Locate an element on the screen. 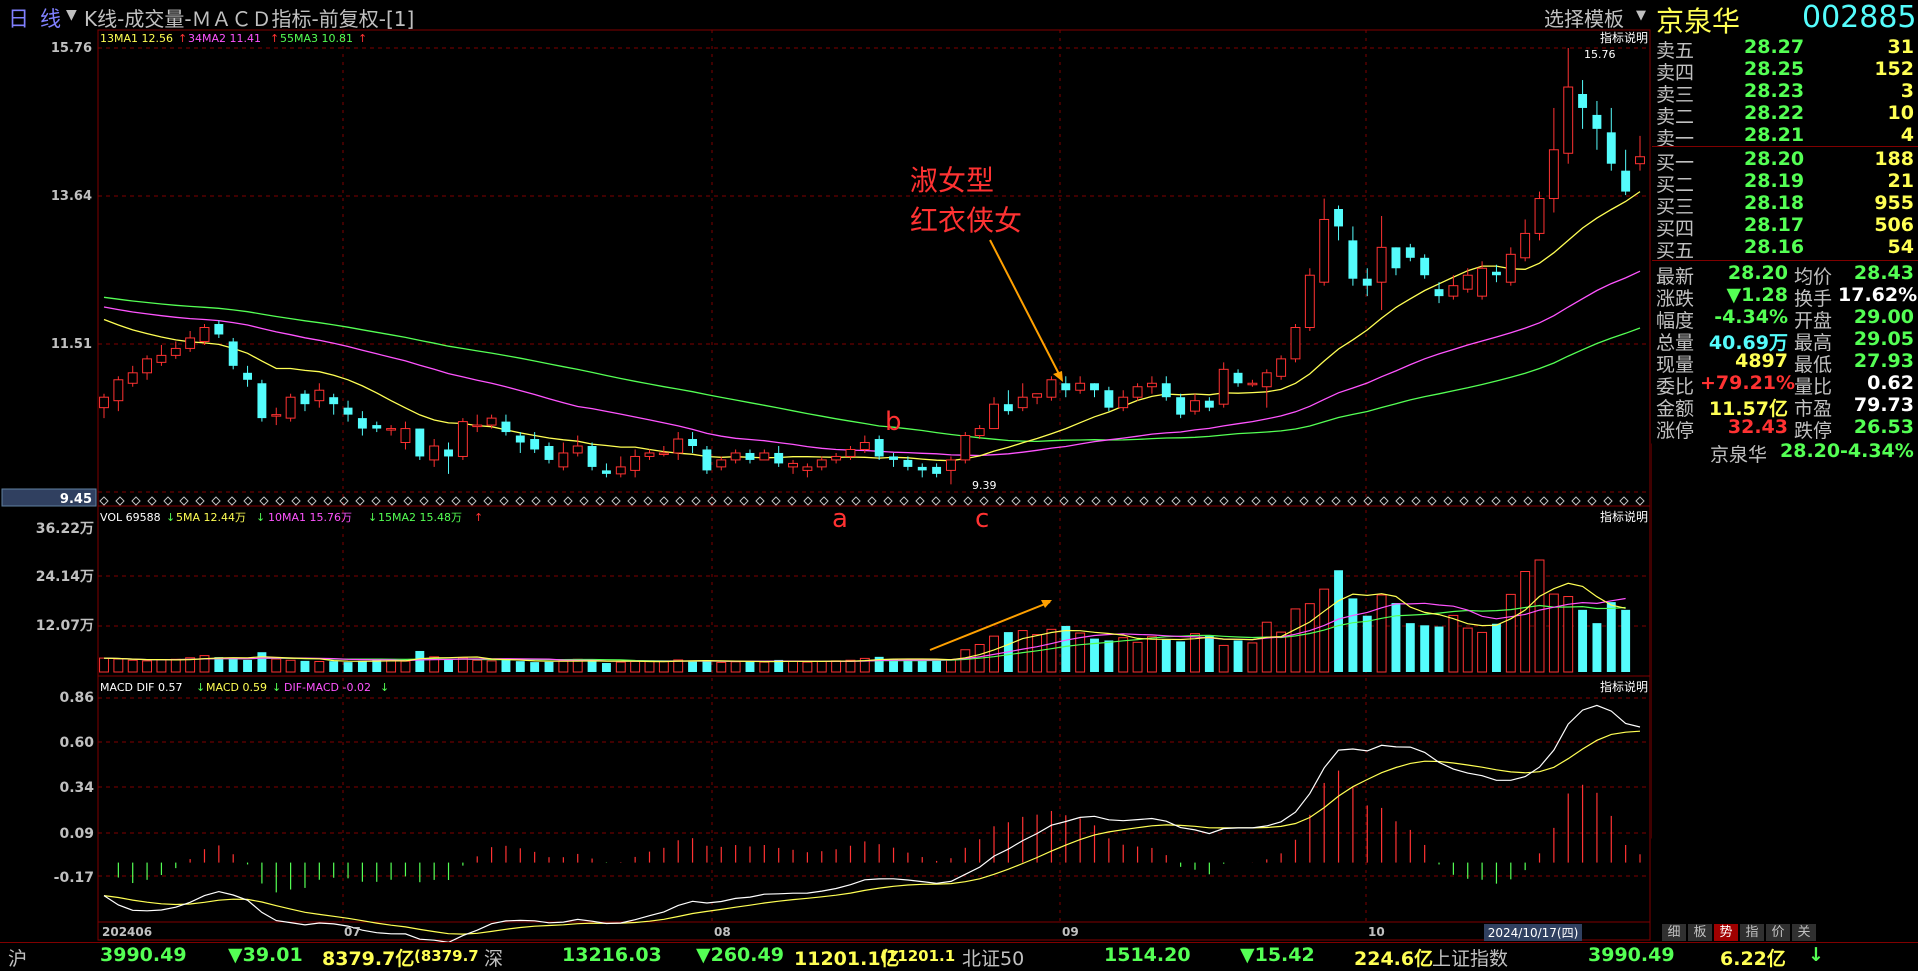  macd-y-tick: 0.60 is located at coordinates (76, 743).